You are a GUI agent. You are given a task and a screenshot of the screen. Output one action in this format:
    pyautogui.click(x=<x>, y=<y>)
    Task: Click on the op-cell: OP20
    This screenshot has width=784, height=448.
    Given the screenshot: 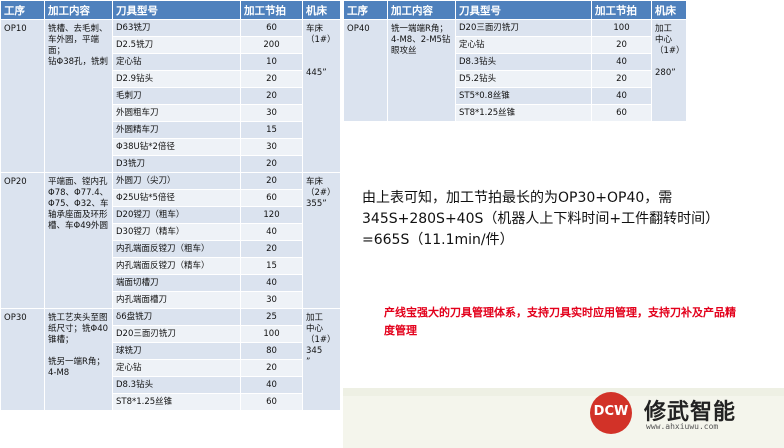 What is the action you would take?
    pyautogui.click(x=22, y=240)
    